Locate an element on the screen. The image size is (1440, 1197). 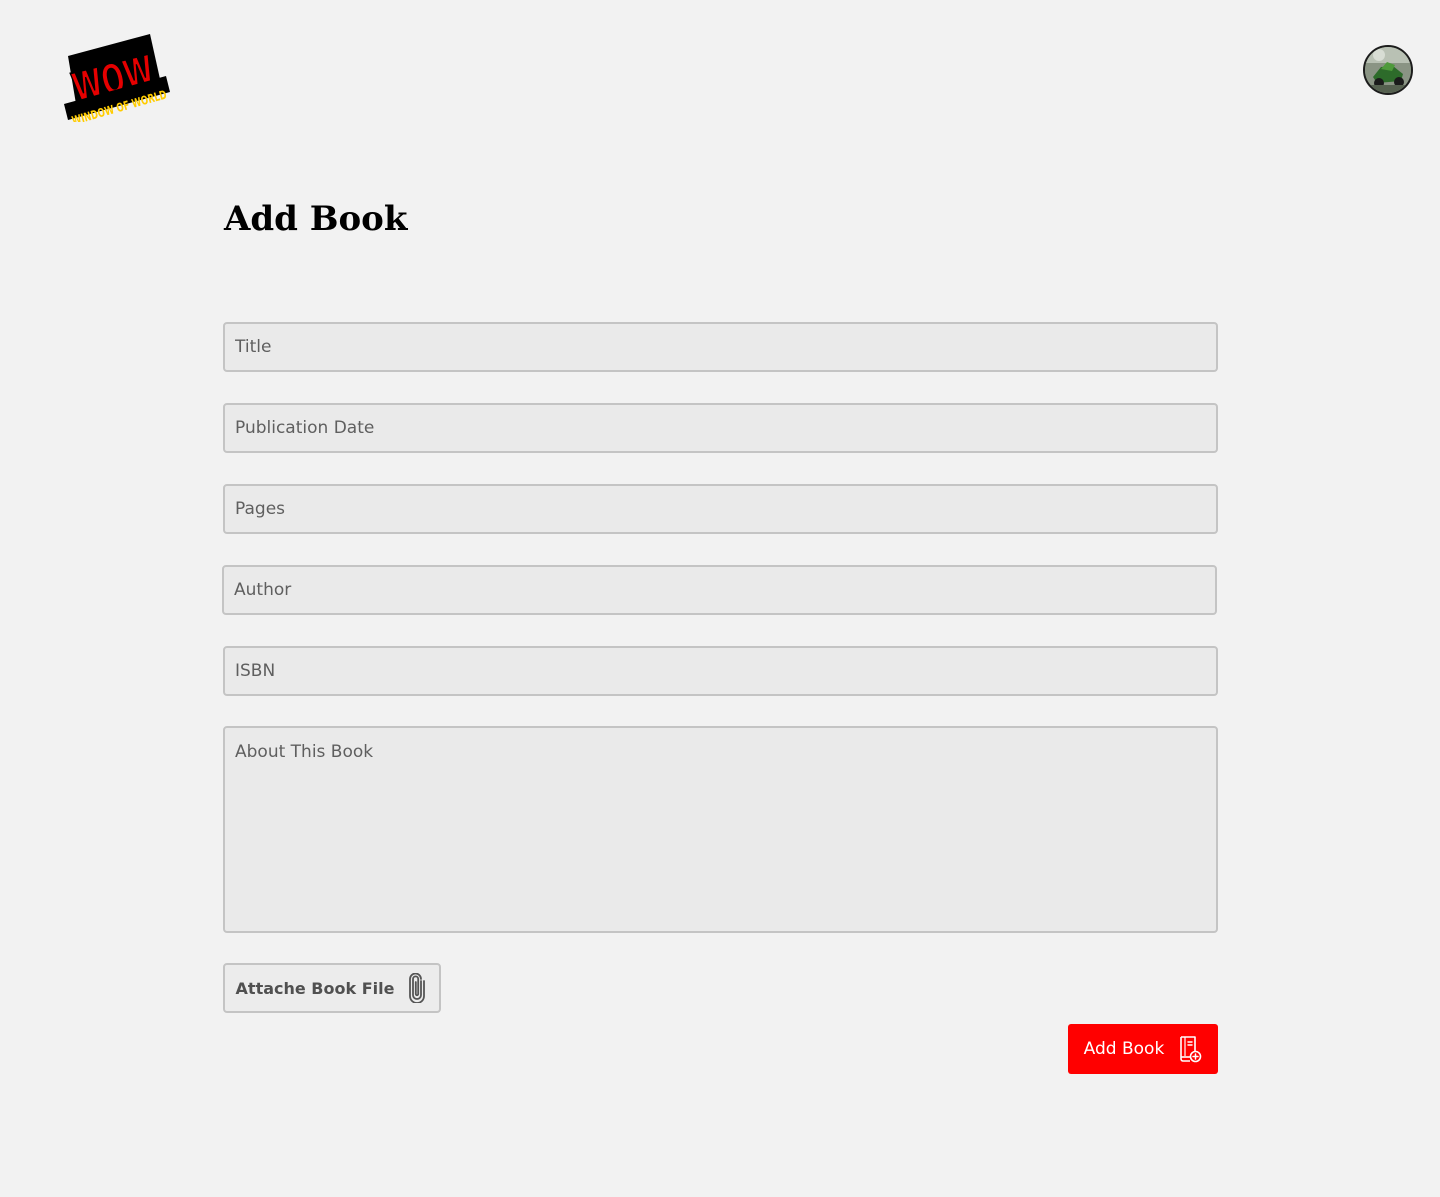
title-input is located at coordinates (720, 347).